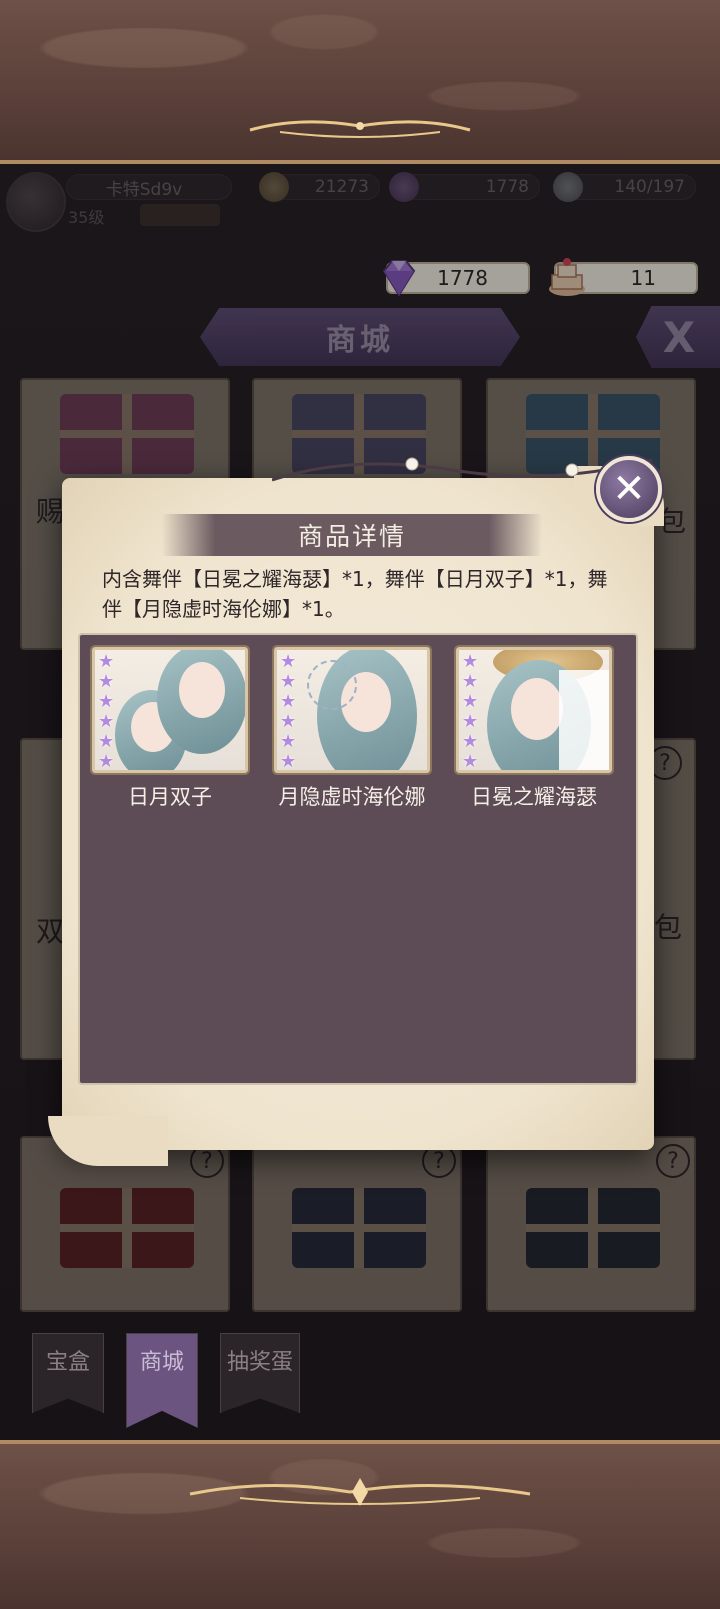  I want to click on product-description: 内含舞伴【日冕之耀海瑟】*1，舞伴【日月双子】*1，舞伴【月隐虚时海伦娜】*1。, so click(355, 594).